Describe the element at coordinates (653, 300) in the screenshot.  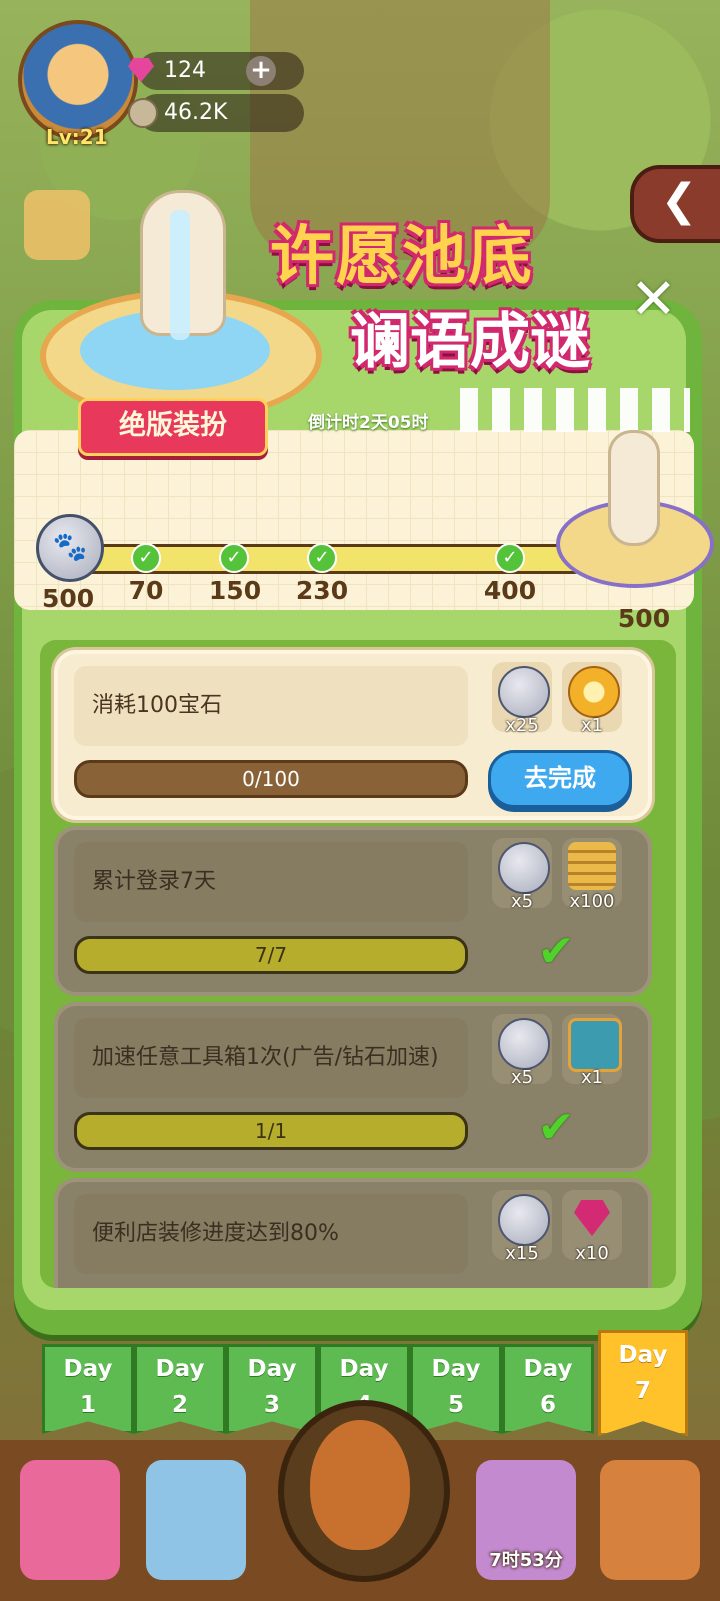
I see `close-button: ✕` at that location.